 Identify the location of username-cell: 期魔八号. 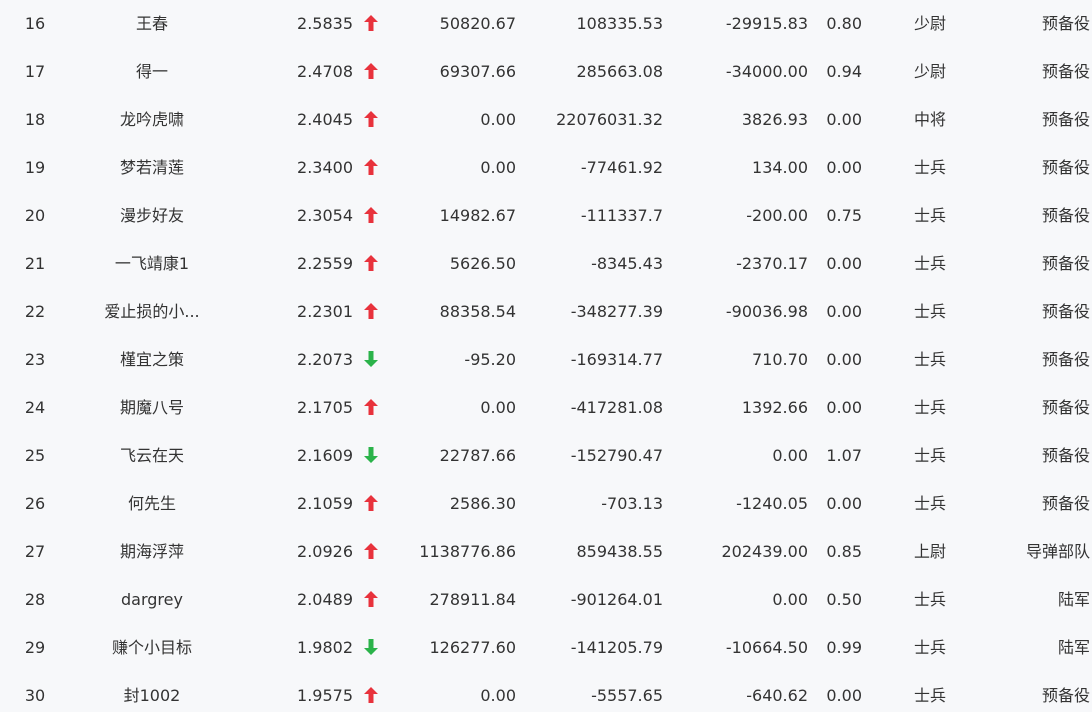
(152, 408).